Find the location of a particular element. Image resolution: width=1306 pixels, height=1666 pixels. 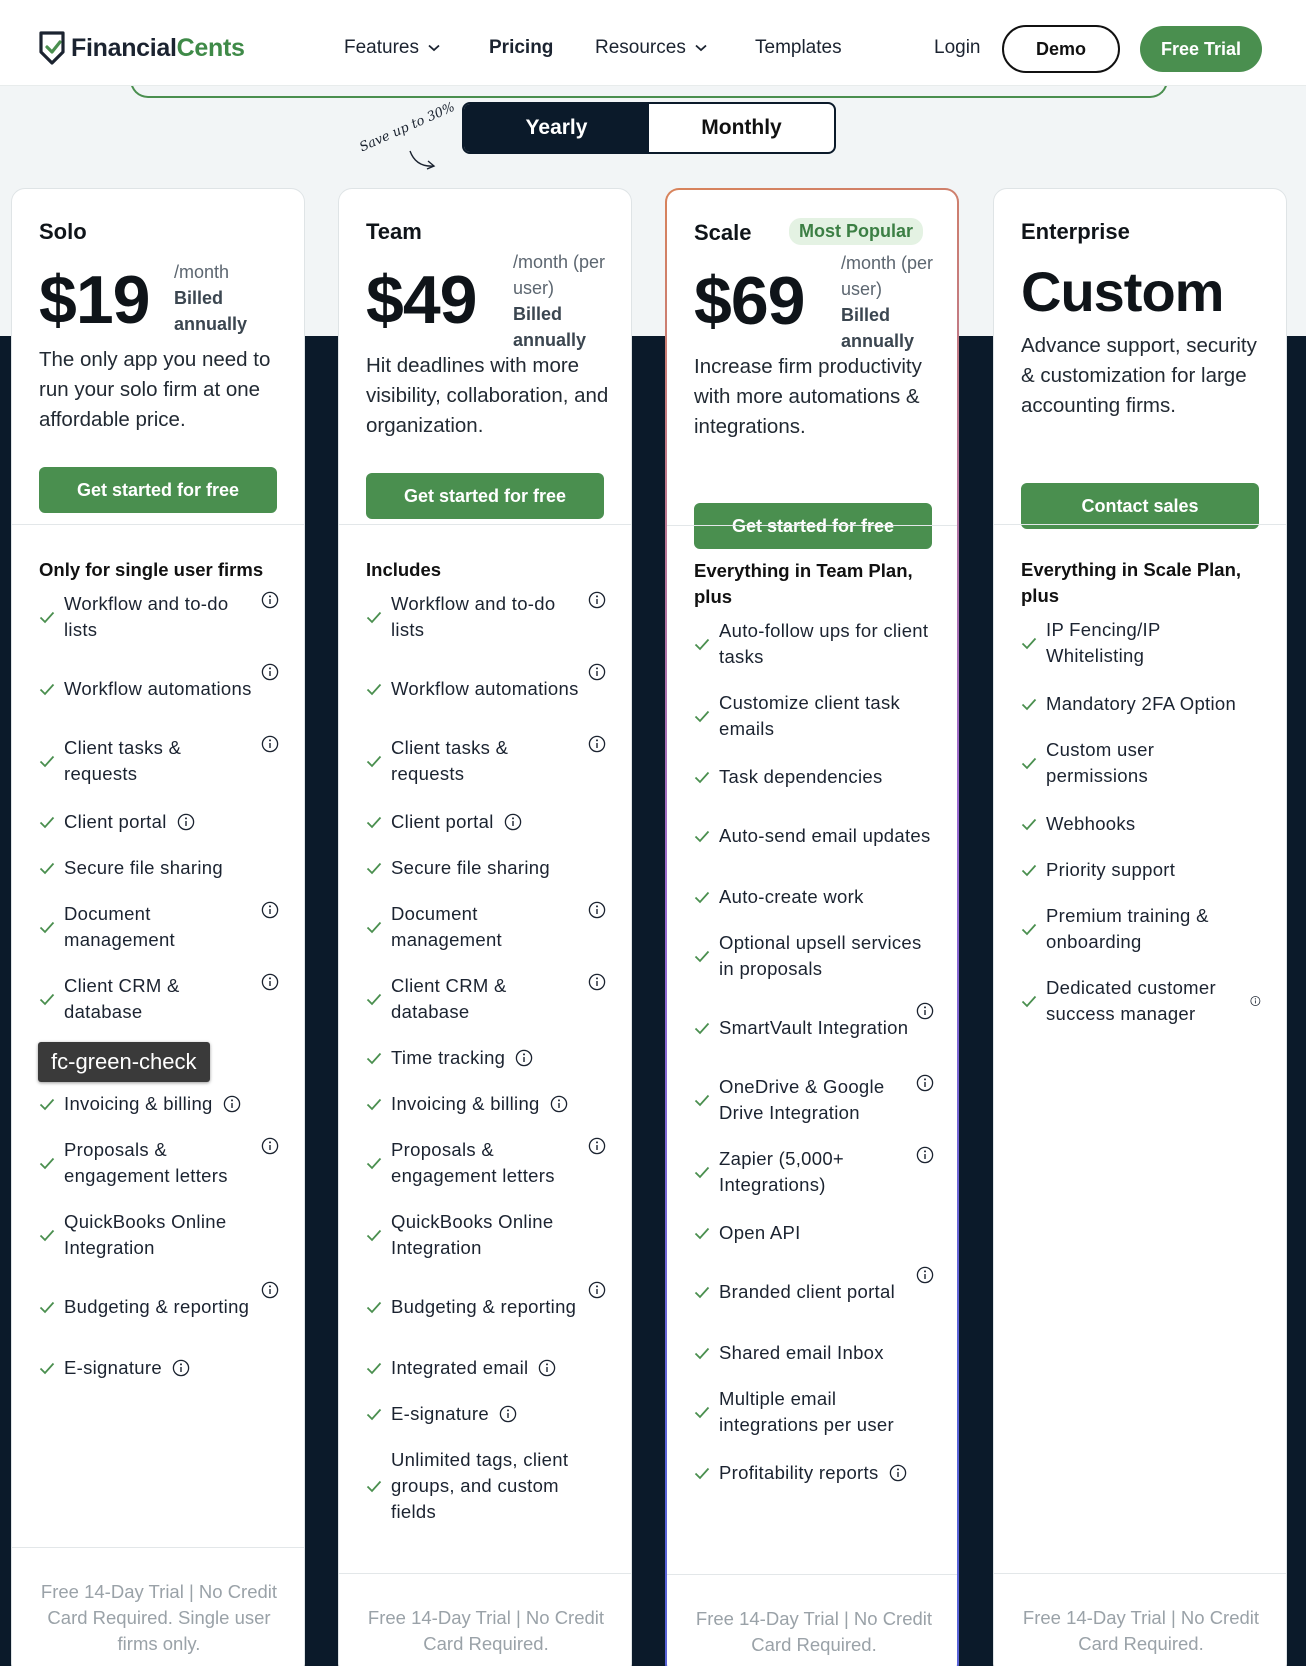

nav-pricing: Pricing is located at coordinates (521, 48).